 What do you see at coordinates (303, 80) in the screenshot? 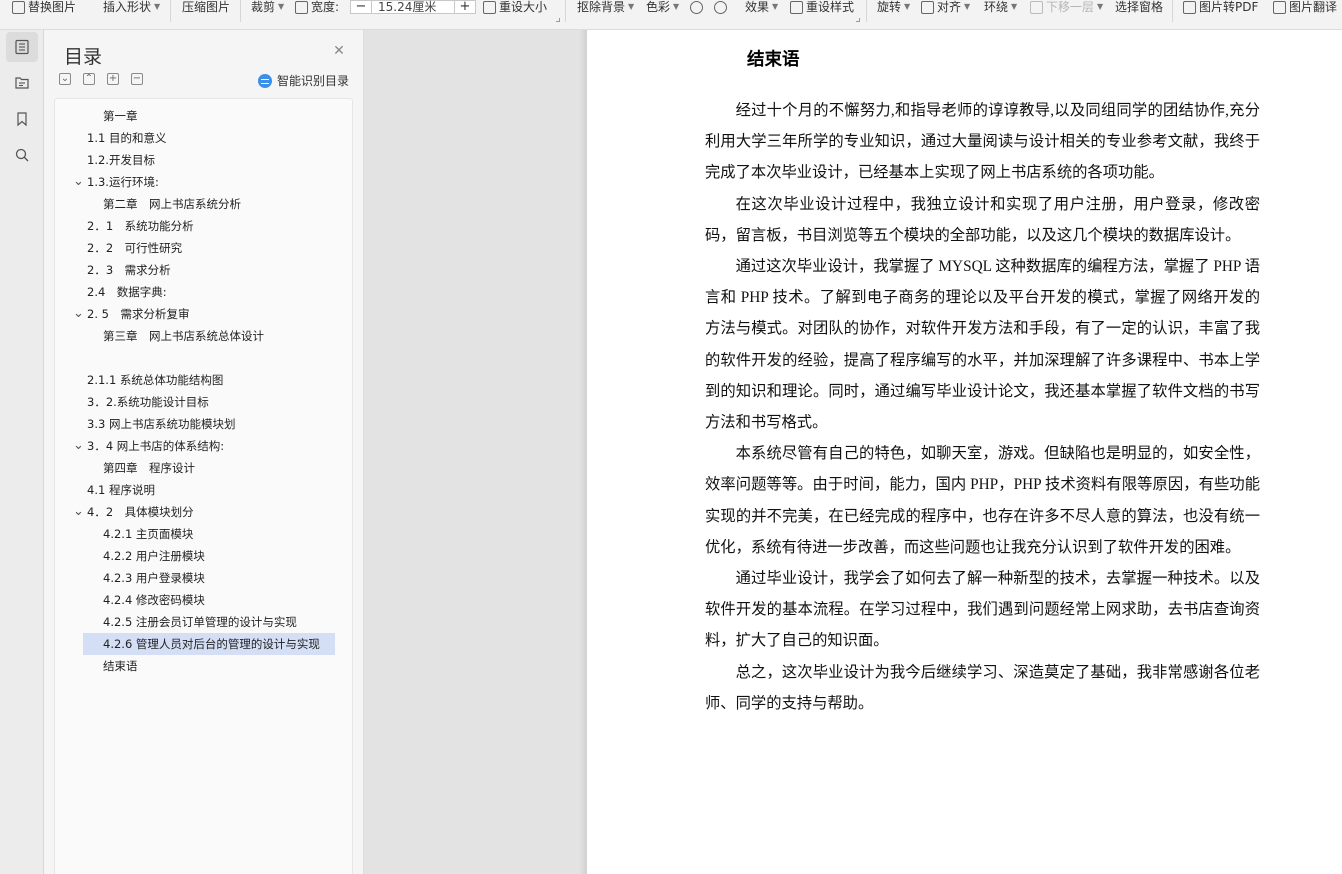
I see `ai-toc-button: 智能识别目录` at bounding box center [303, 80].